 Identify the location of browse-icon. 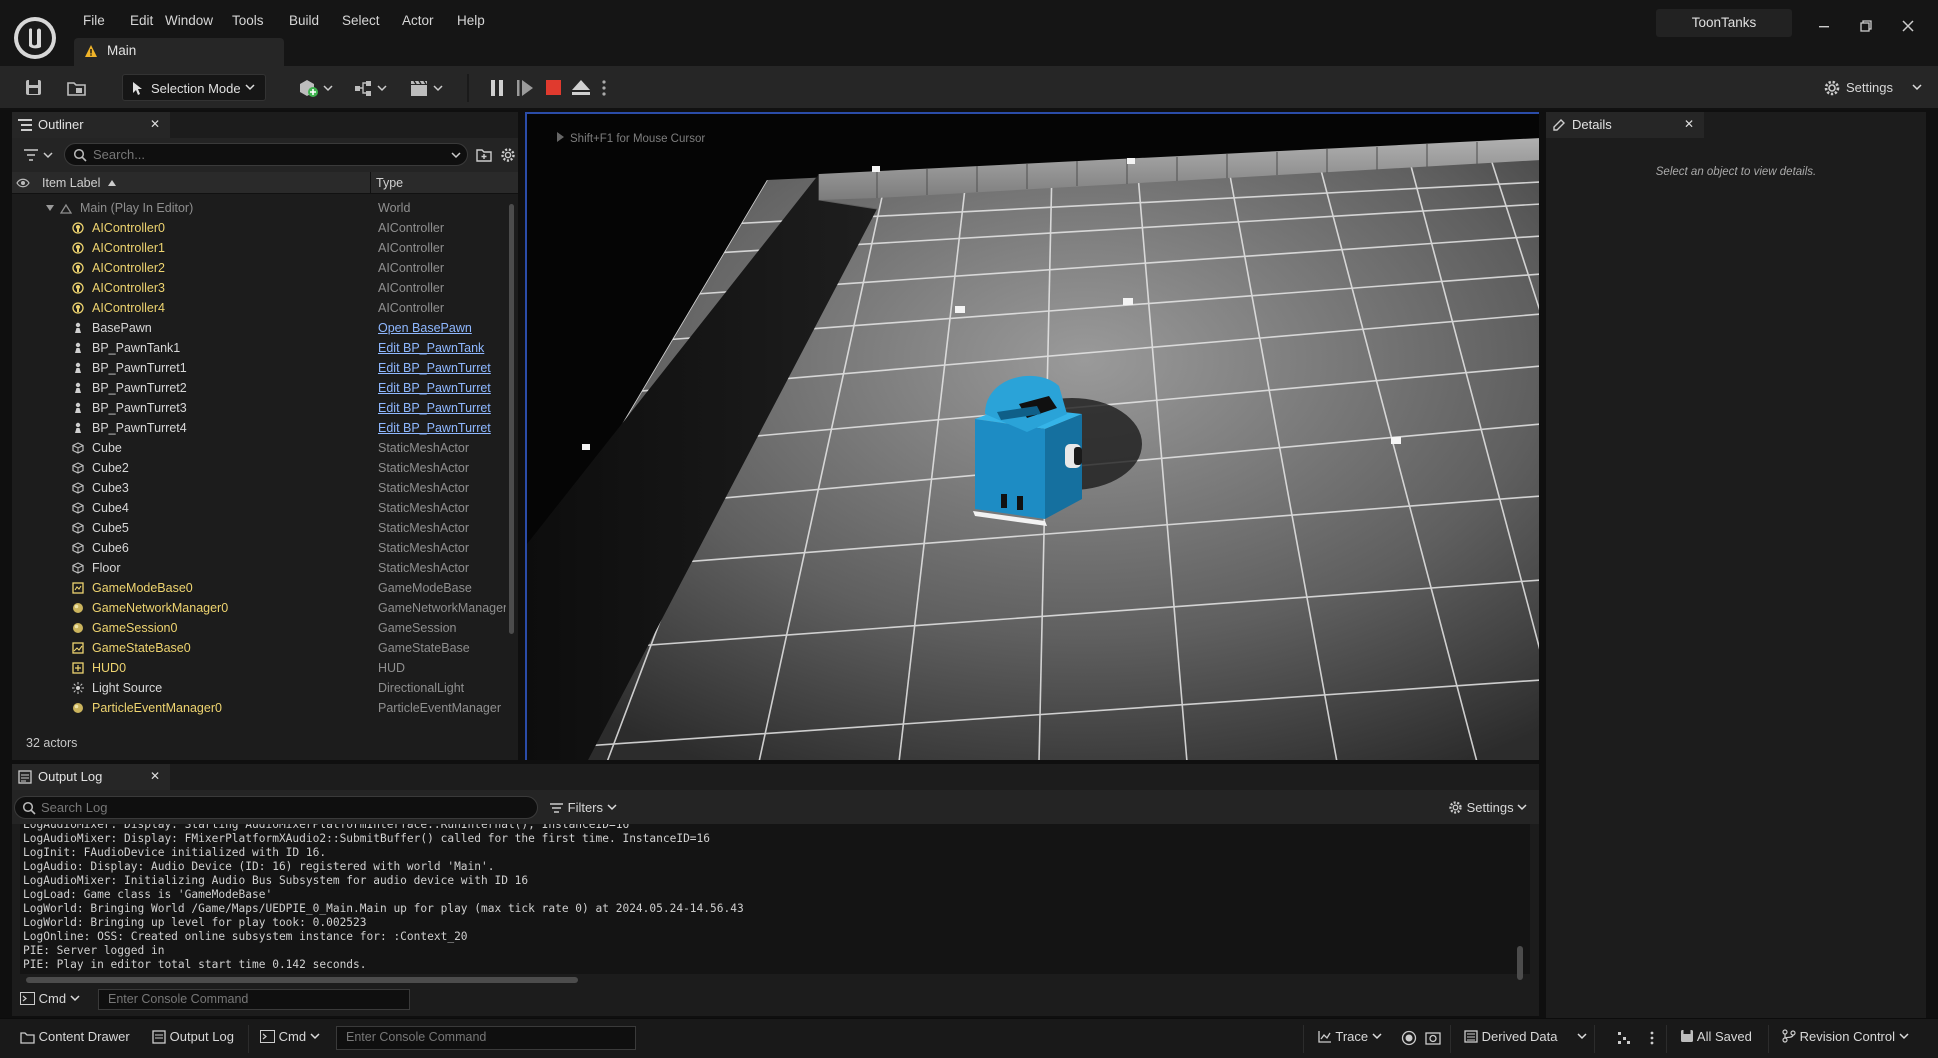
(77, 88).